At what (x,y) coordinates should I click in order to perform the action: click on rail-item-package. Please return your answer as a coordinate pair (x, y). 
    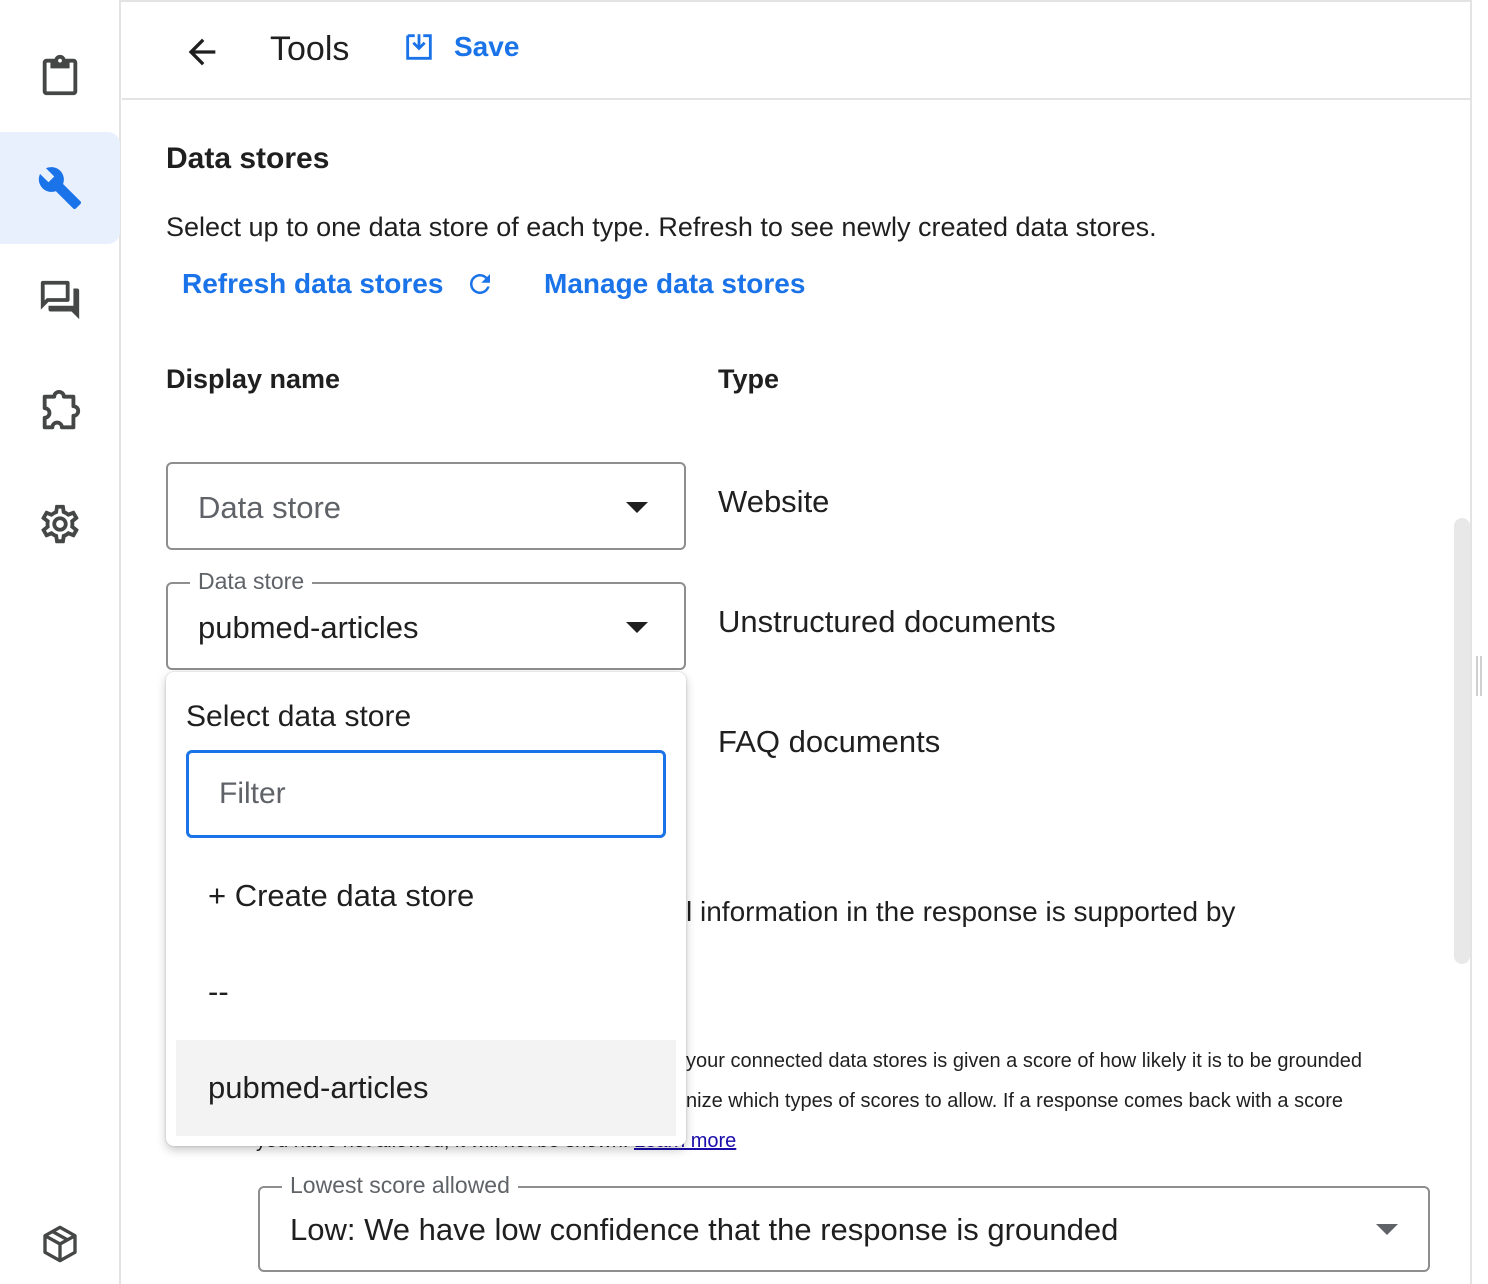
    Looking at the image, I should click on (60, 1236).